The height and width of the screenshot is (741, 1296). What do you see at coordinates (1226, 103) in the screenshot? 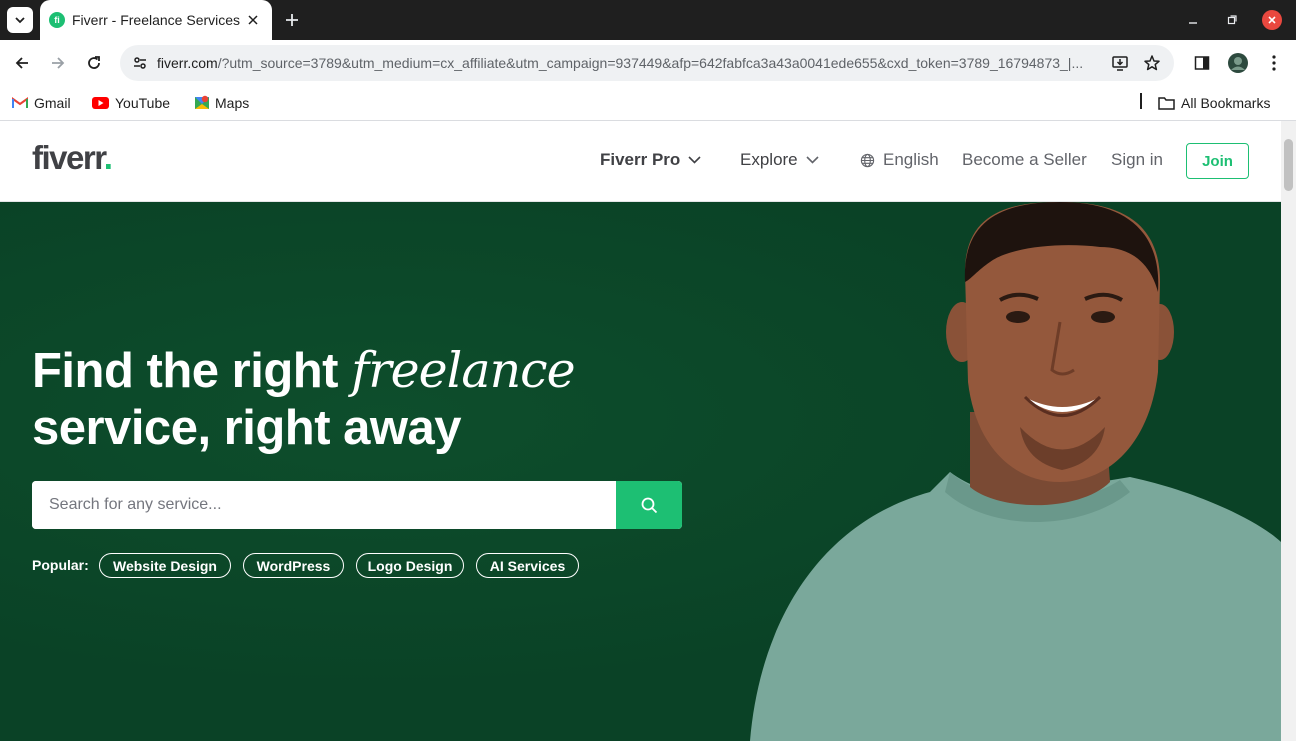
I see `all-bookmarks-label: All Bookmarks` at bounding box center [1226, 103].